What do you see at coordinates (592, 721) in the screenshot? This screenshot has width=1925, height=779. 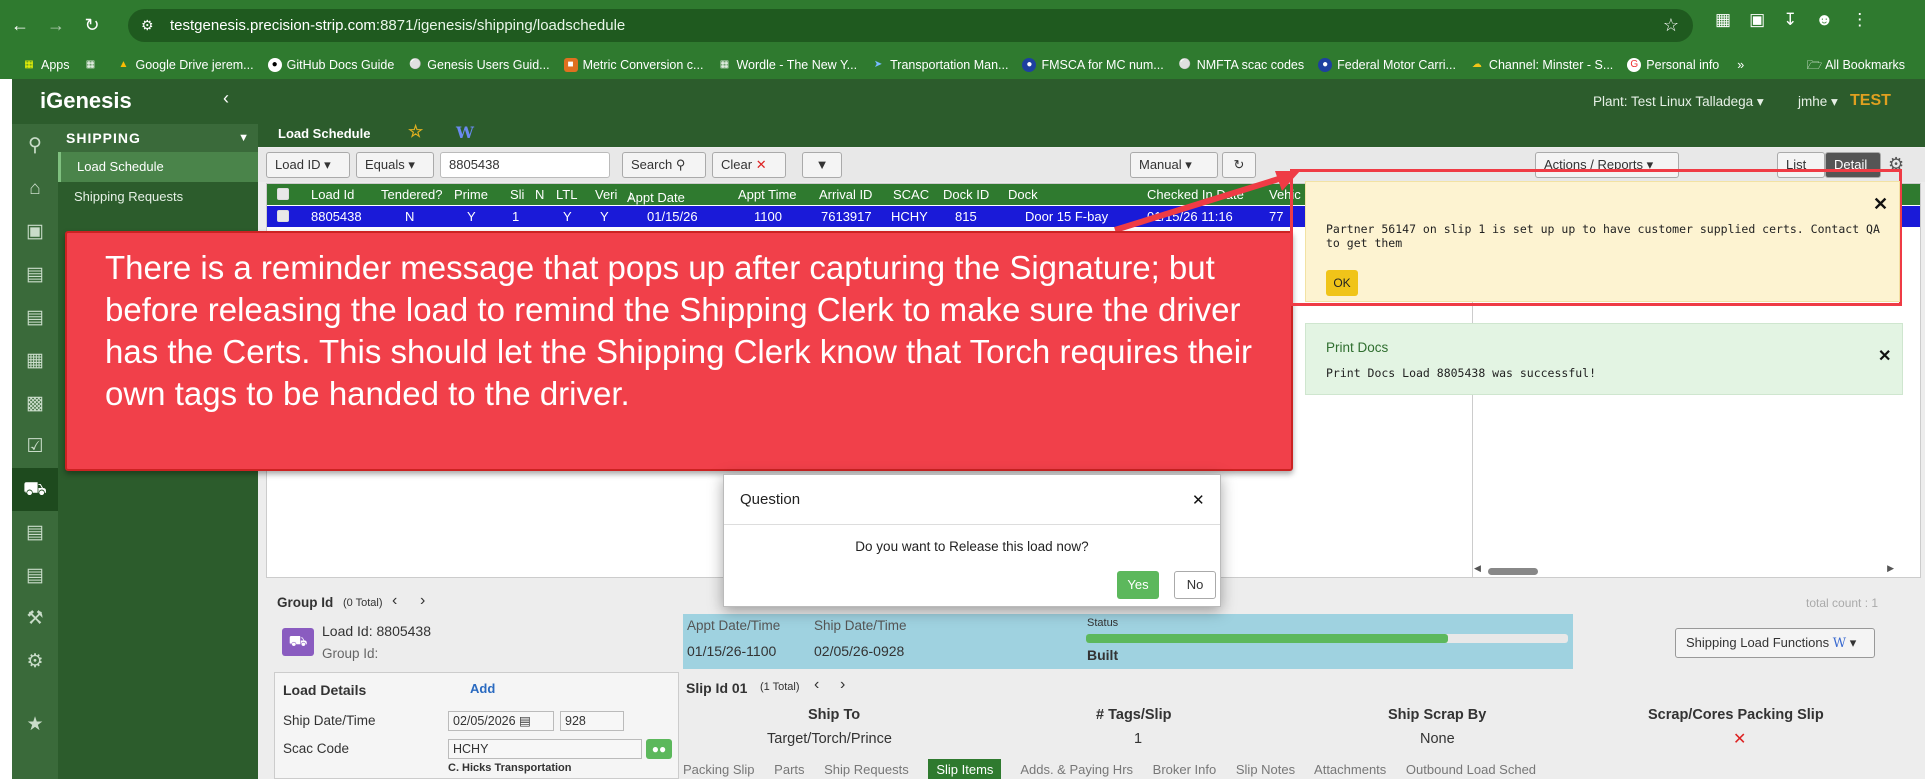 I see `ship-time-input: 928` at bounding box center [592, 721].